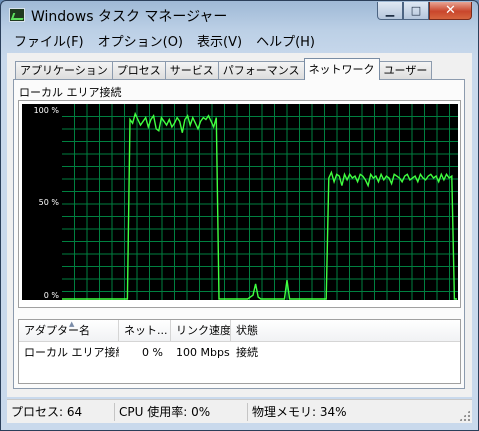 The height and width of the screenshot is (431, 479). What do you see at coordinates (203, 352) in the screenshot?
I see `adapter-link-speed: 100 Mbps` at bounding box center [203, 352].